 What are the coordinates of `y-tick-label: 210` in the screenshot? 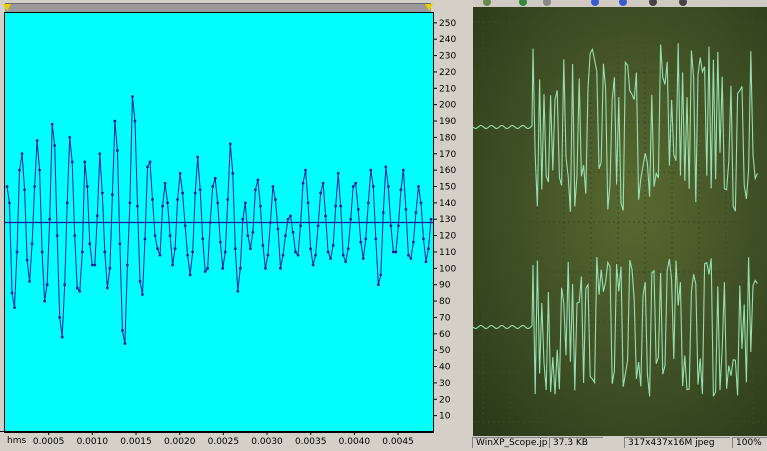 It's located at (447, 89).